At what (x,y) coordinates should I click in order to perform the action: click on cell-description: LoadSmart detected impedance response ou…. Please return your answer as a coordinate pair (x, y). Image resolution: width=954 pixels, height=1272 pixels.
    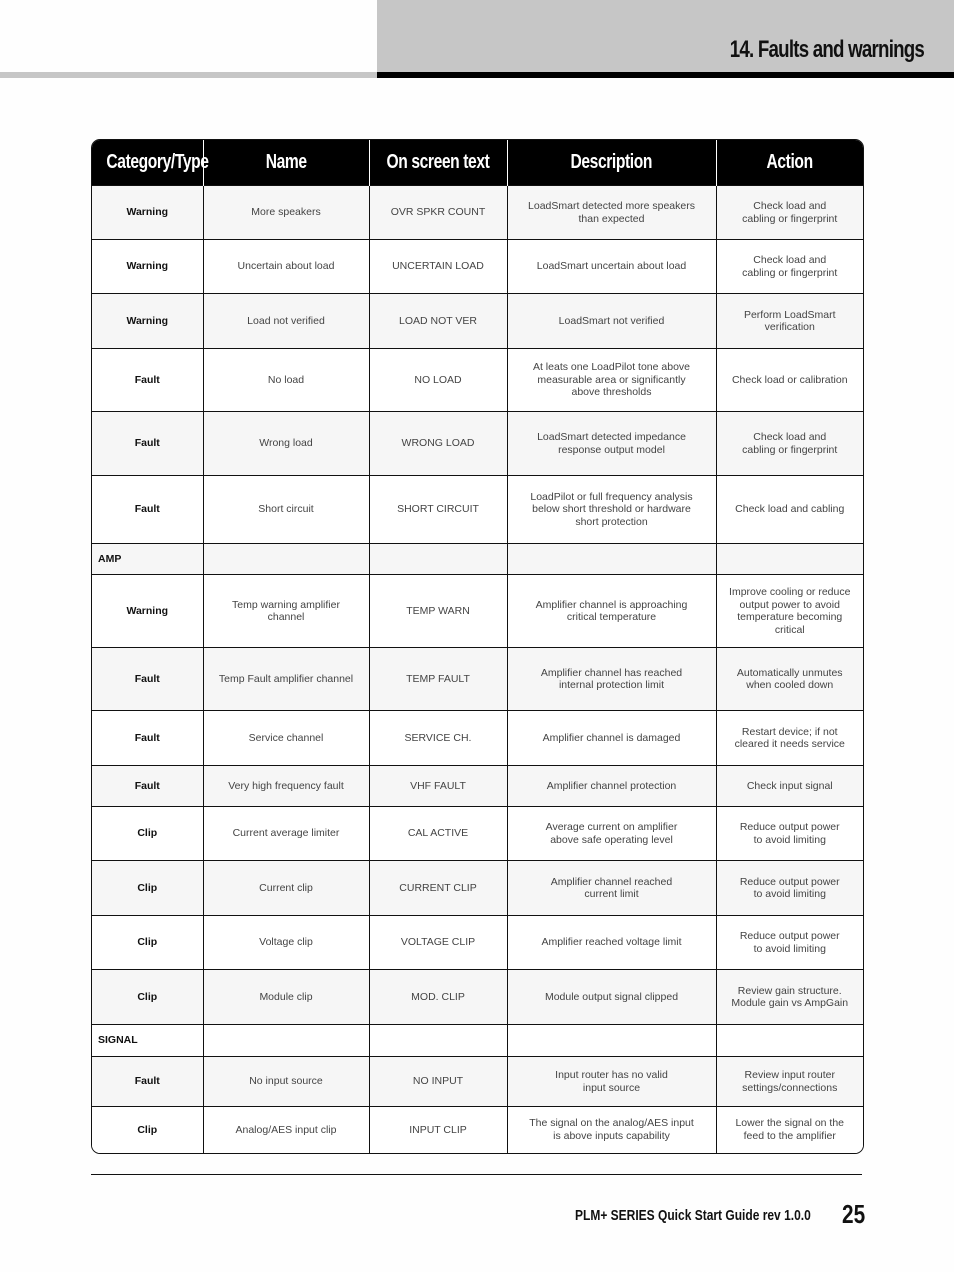
    Looking at the image, I should click on (611, 443).